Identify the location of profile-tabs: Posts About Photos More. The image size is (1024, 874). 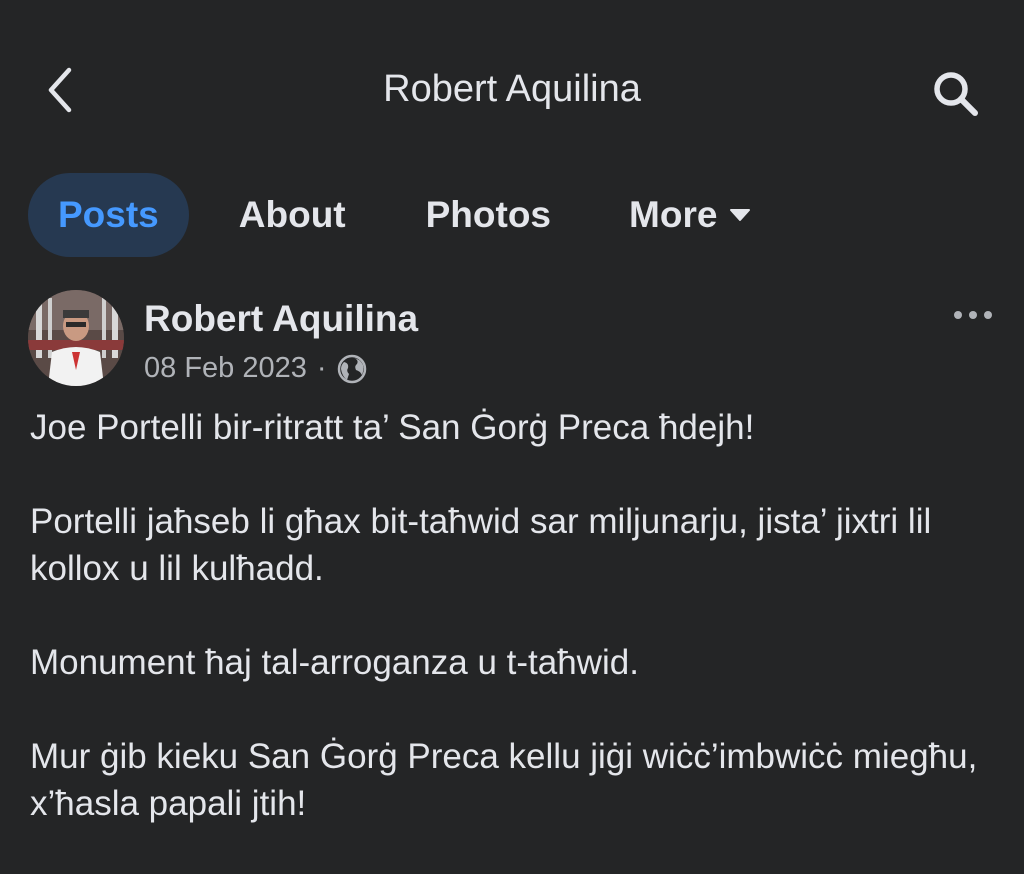
(389, 215).